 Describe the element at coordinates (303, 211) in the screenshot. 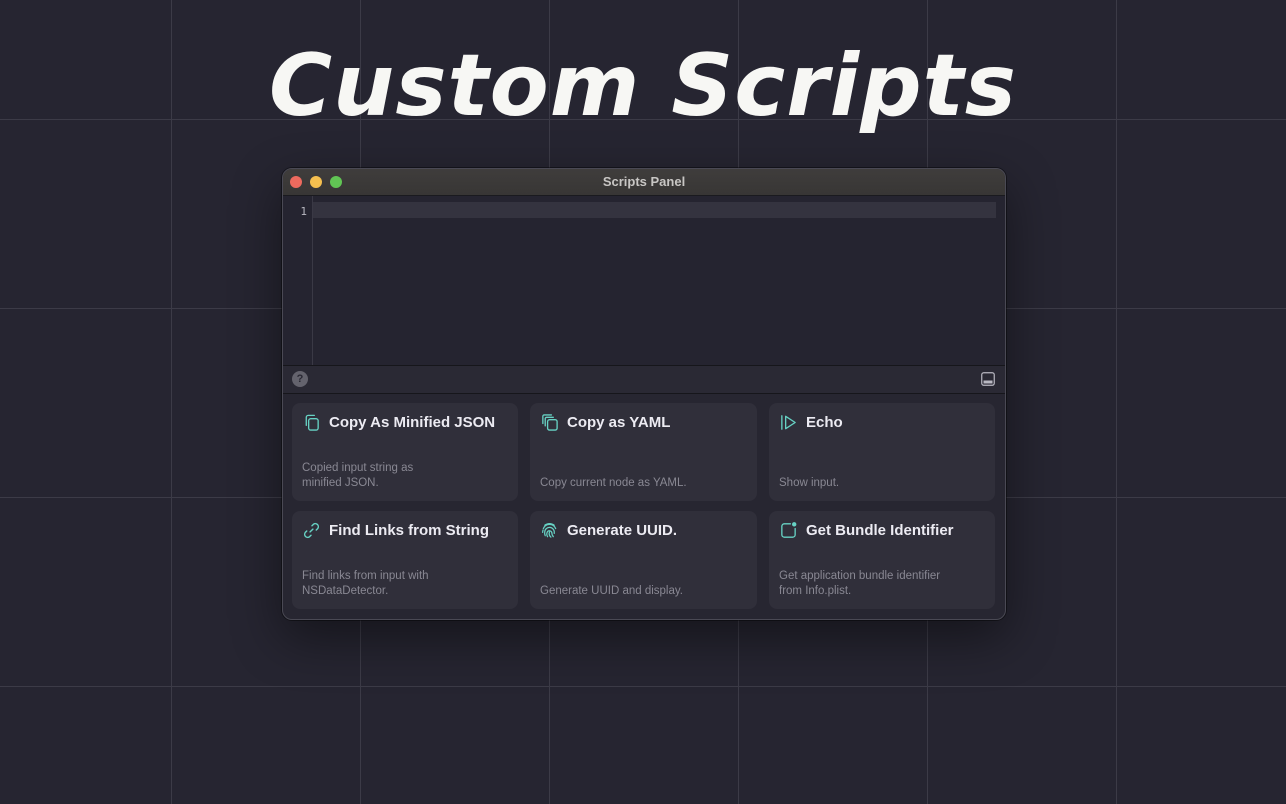

I see `line-number: 1` at that location.